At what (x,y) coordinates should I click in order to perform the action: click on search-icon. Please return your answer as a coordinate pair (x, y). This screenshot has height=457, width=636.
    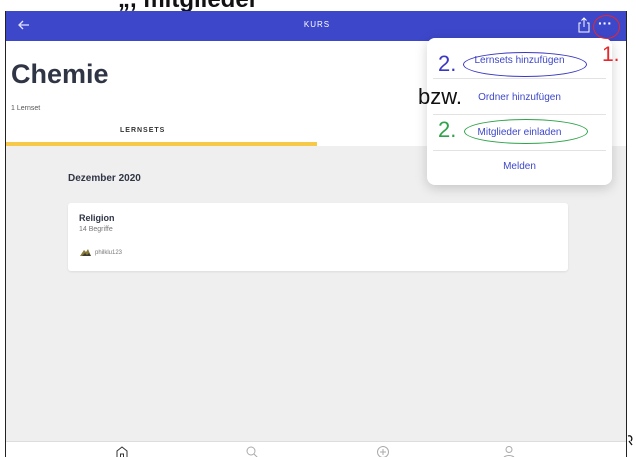
    Looking at the image, I should click on (252, 451).